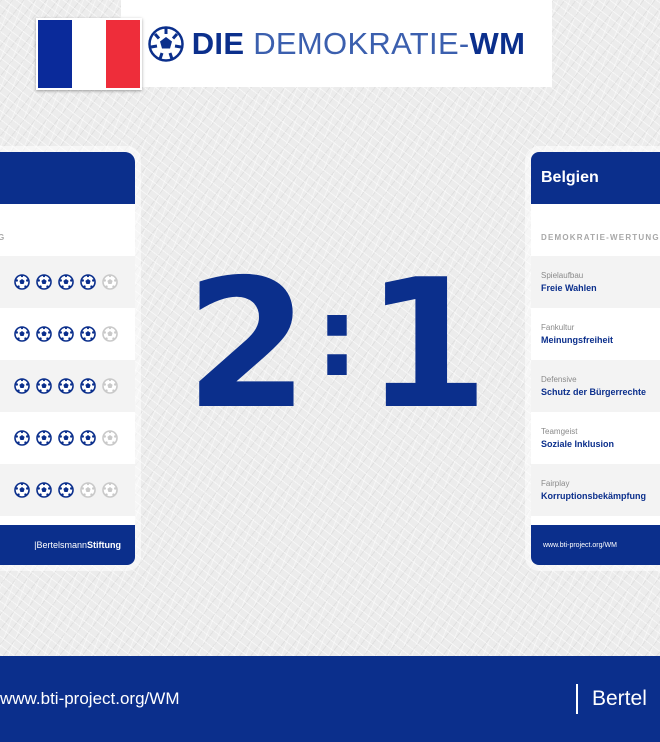 The height and width of the screenshot is (742, 660). Describe the element at coordinates (595, 282) in the screenshot. I see `category-row: Spielaufbau Freie Wahlen` at that location.